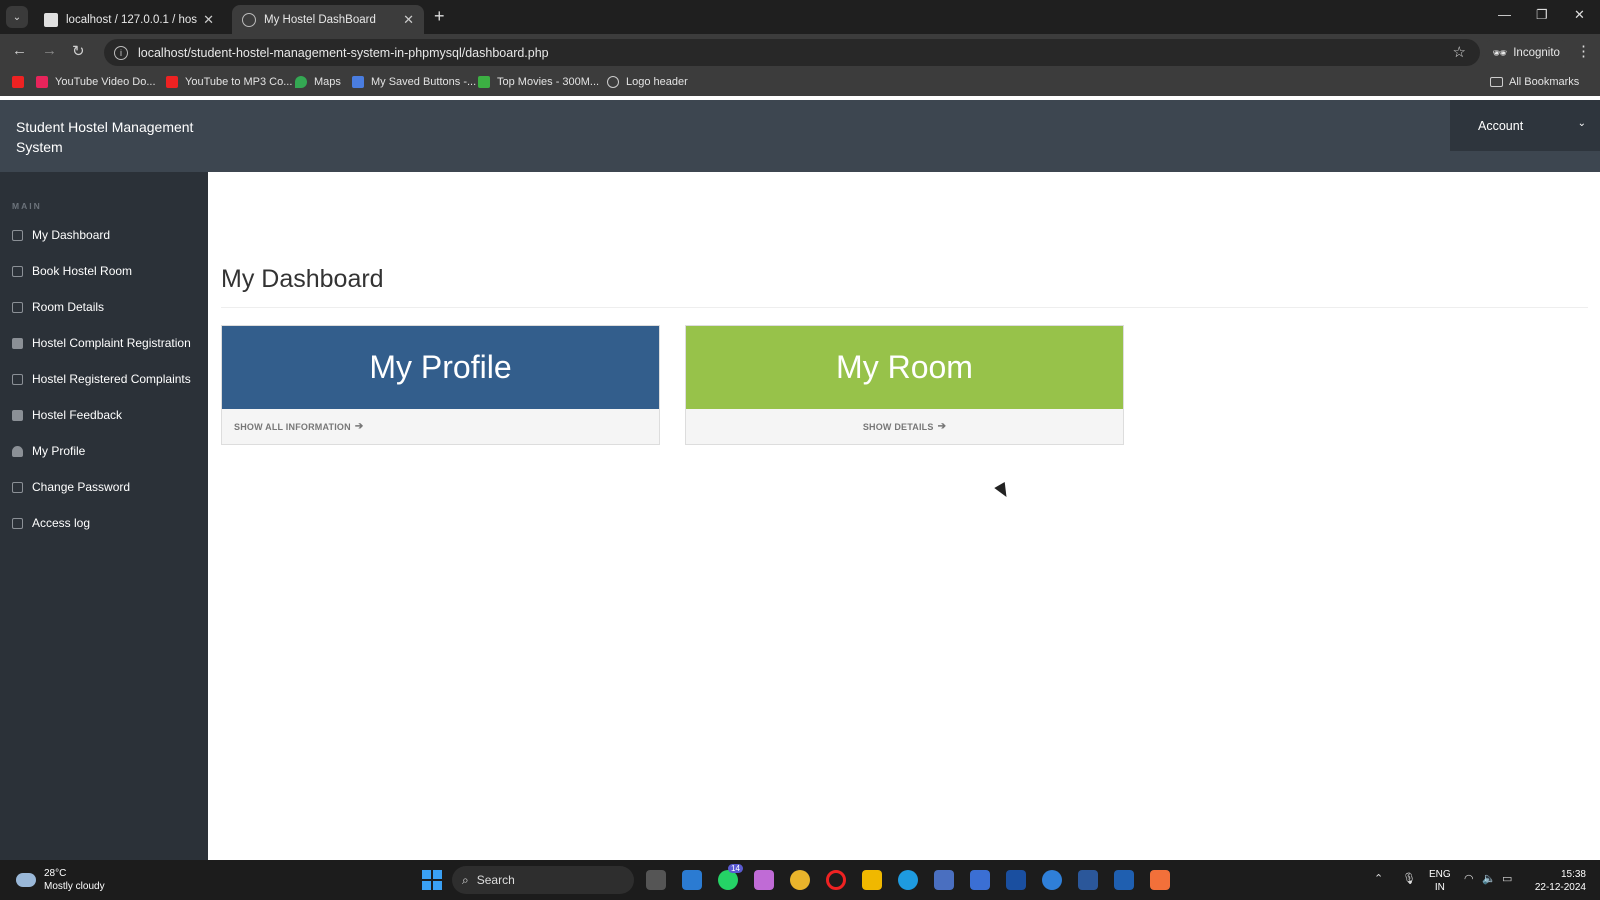  Describe the element at coordinates (904, 367) in the screenshot. I see `card-title: My Room` at that location.